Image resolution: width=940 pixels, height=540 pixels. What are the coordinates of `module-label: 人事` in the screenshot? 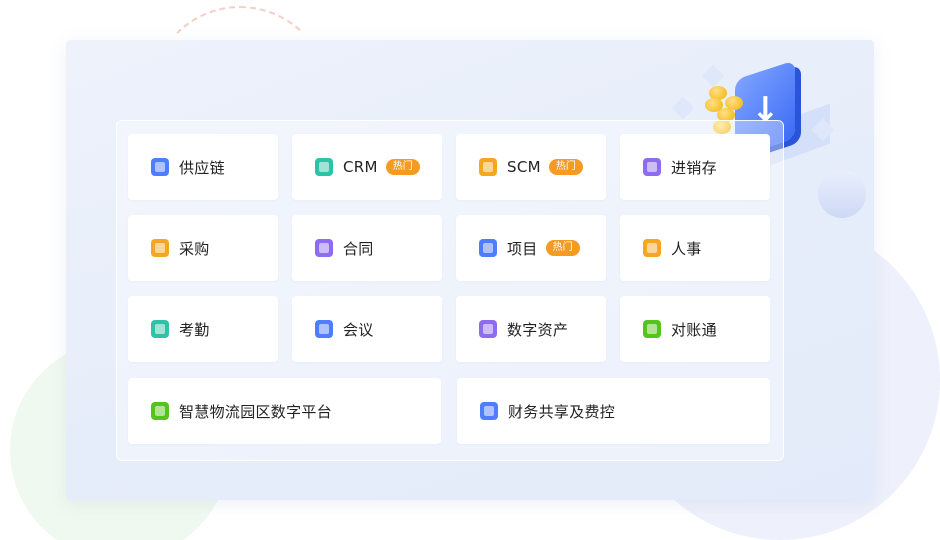 It's located at (686, 248).